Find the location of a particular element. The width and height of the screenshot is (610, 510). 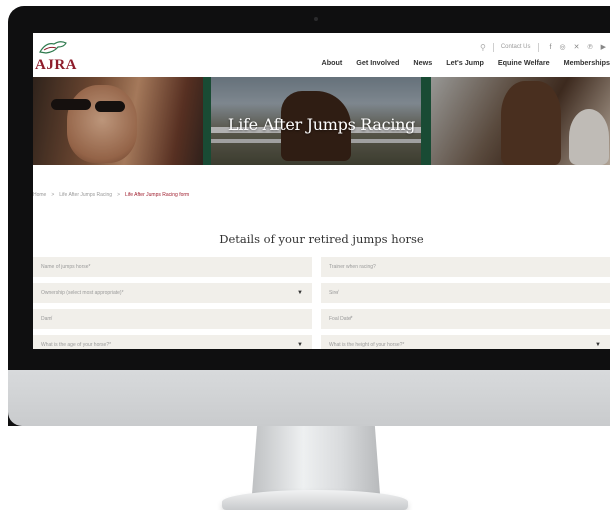

nav-item-memberships: Memberships is located at coordinates (587, 62).